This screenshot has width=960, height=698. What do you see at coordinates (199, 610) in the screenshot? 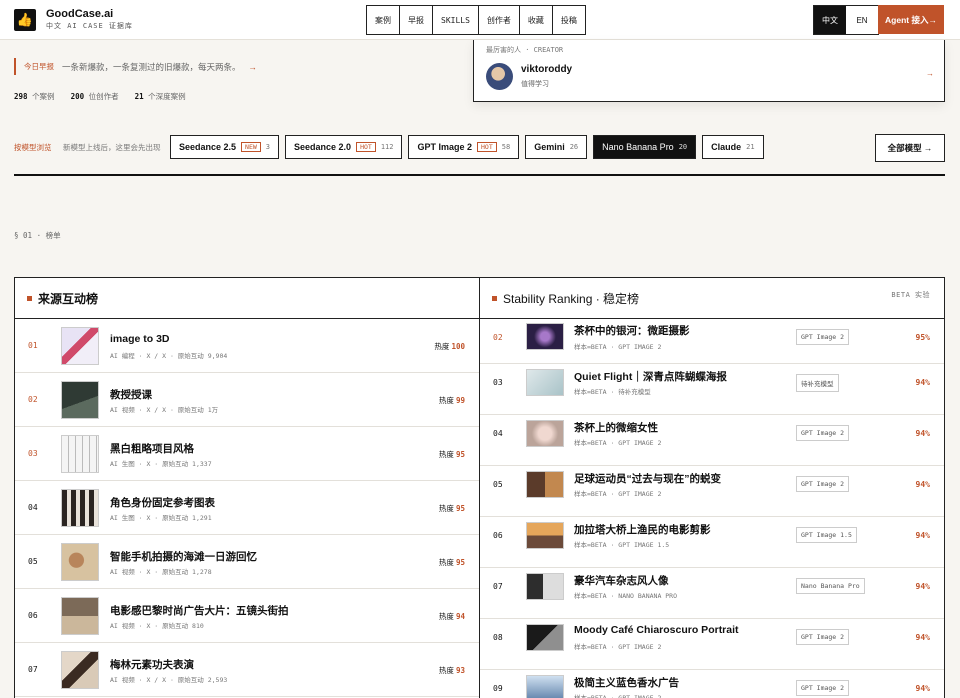
I see `case-title: 电影感巴黎时尚广告大片：五镜头街拍` at bounding box center [199, 610].